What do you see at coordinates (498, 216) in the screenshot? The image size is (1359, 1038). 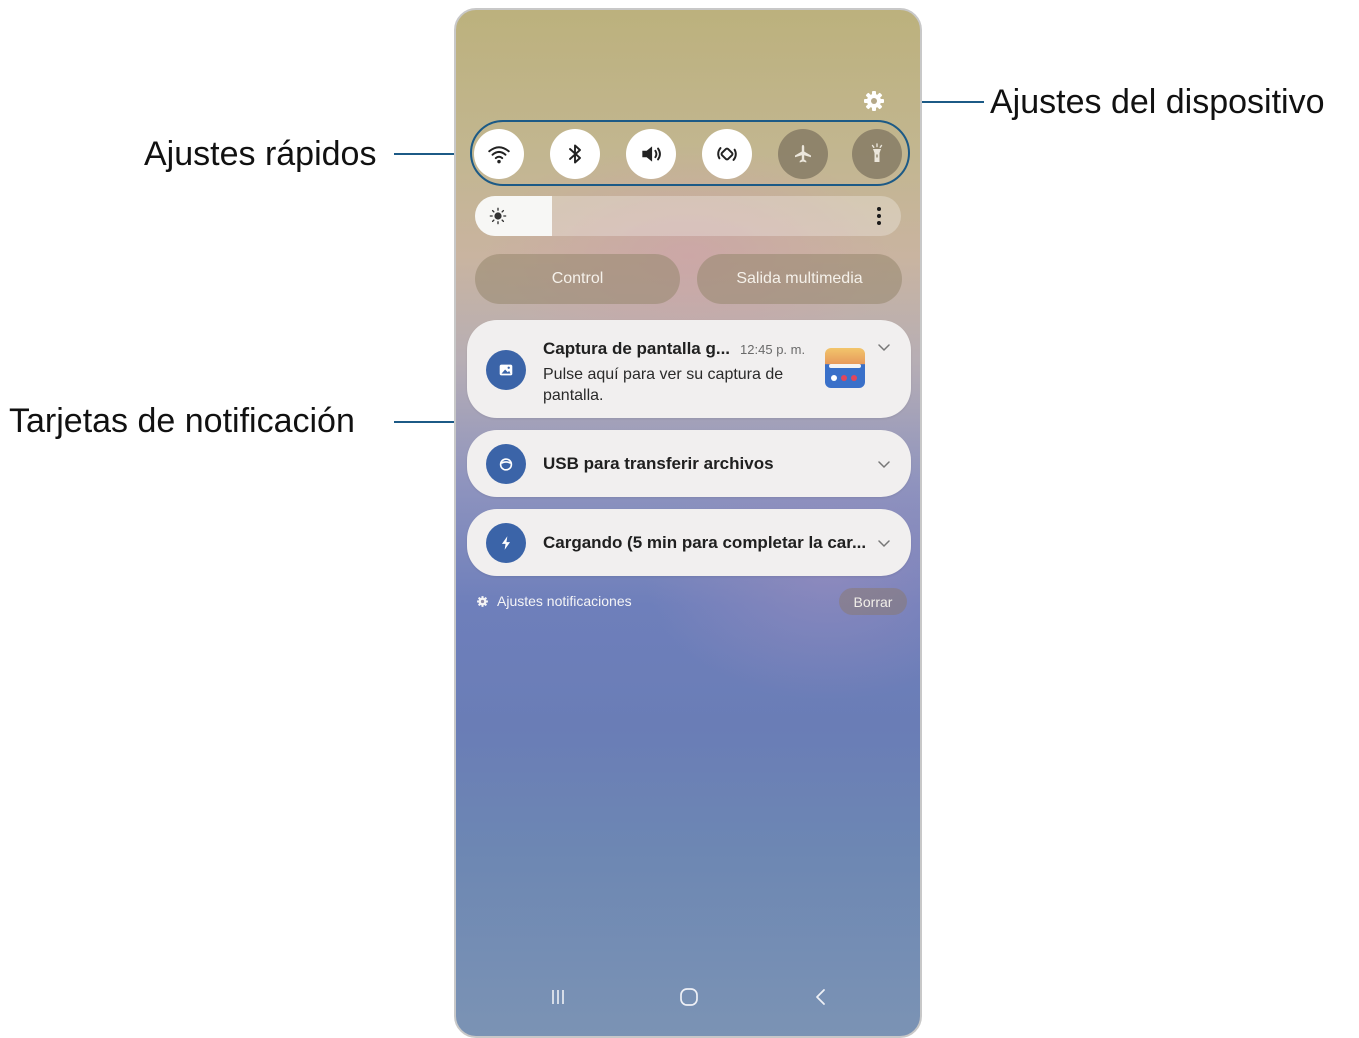 I see `sun-icon` at bounding box center [498, 216].